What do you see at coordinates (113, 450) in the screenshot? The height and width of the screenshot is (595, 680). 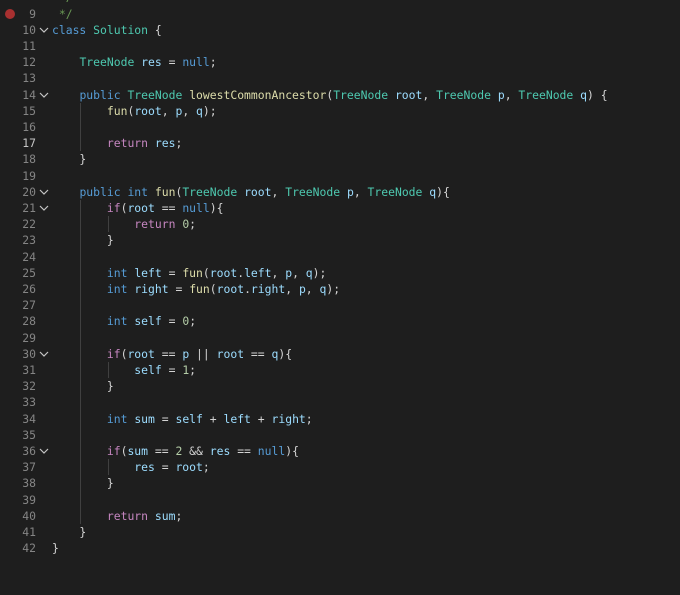 I see `code-token: if` at bounding box center [113, 450].